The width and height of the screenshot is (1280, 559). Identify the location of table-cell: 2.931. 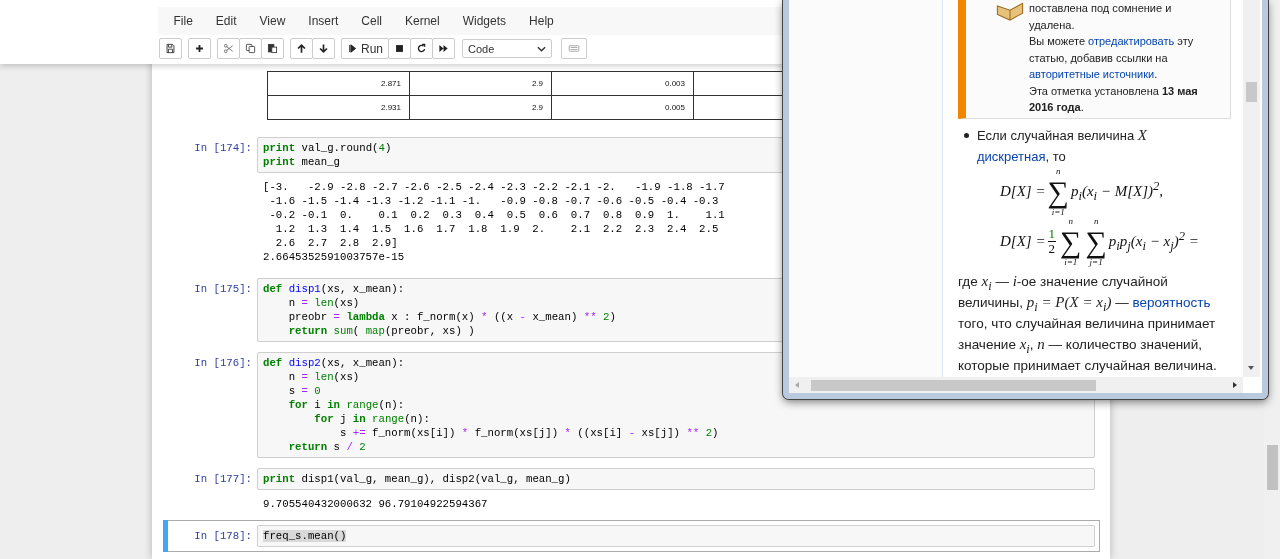
(338, 107).